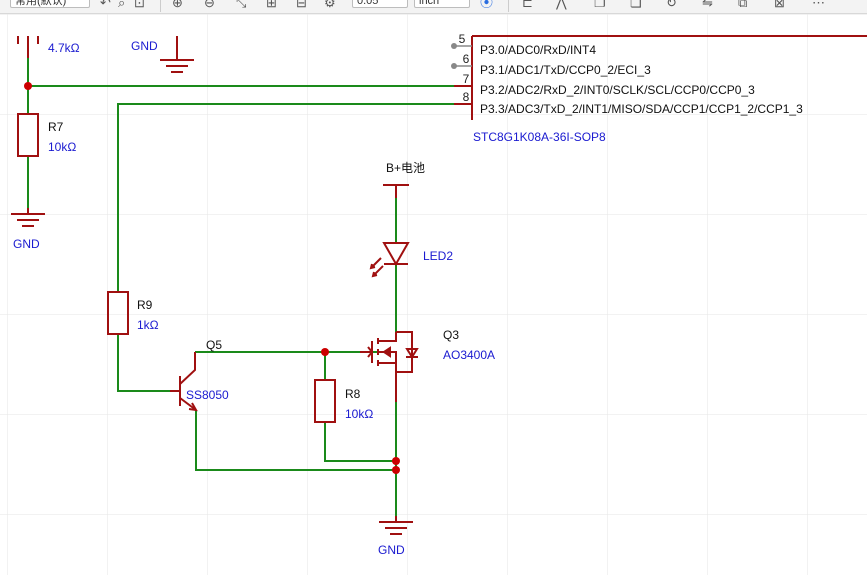  I want to click on settings-icon: ⚙, so click(330, 5).